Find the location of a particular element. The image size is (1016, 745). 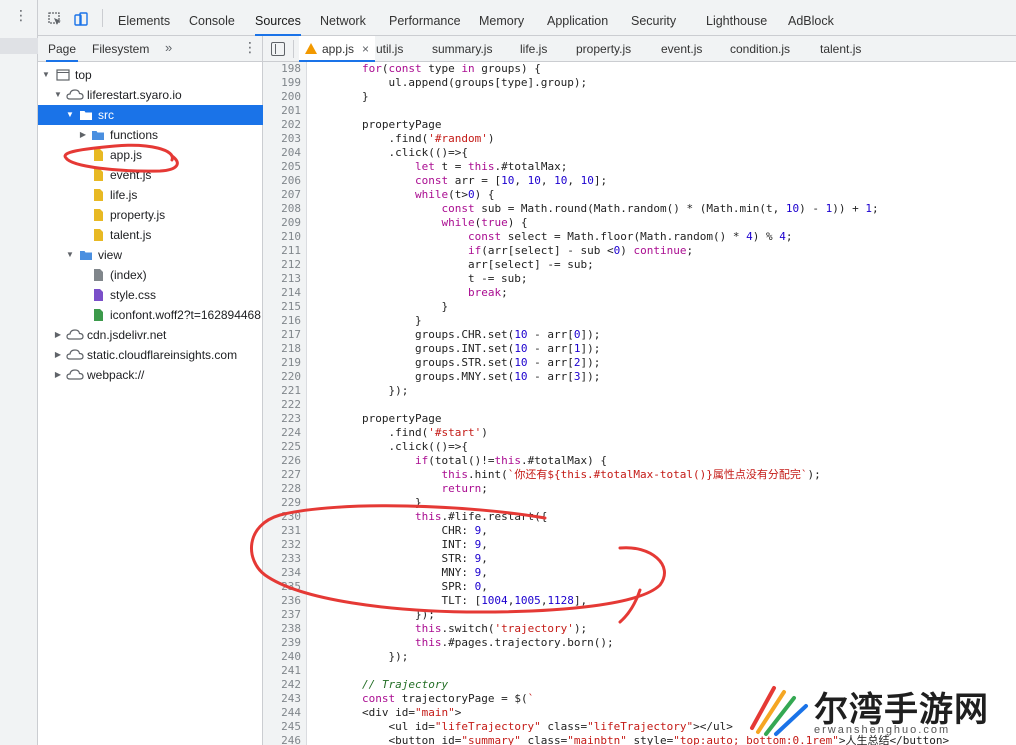

line-number: 209 is located at coordinates (282, 223).